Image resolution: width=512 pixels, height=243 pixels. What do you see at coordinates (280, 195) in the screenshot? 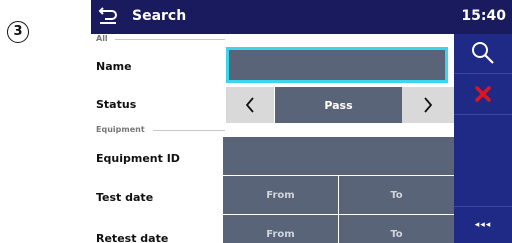
I see `test-date-from-button: From` at bounding box center [280, 195].